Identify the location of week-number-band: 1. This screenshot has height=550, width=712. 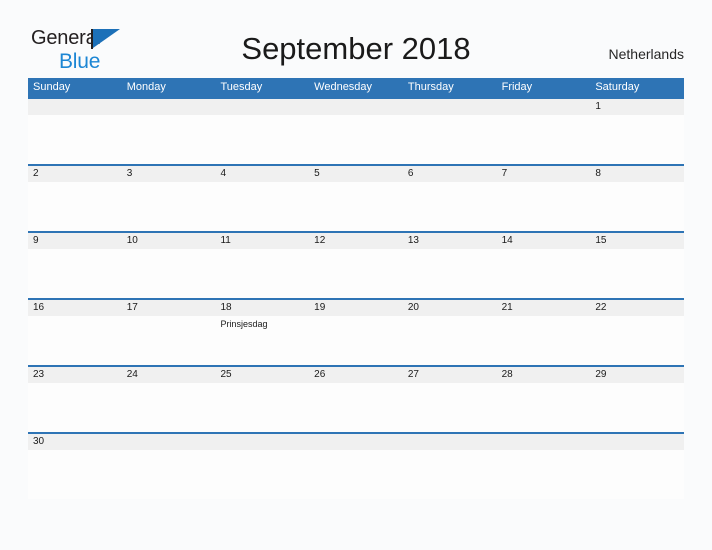
(356, 107).